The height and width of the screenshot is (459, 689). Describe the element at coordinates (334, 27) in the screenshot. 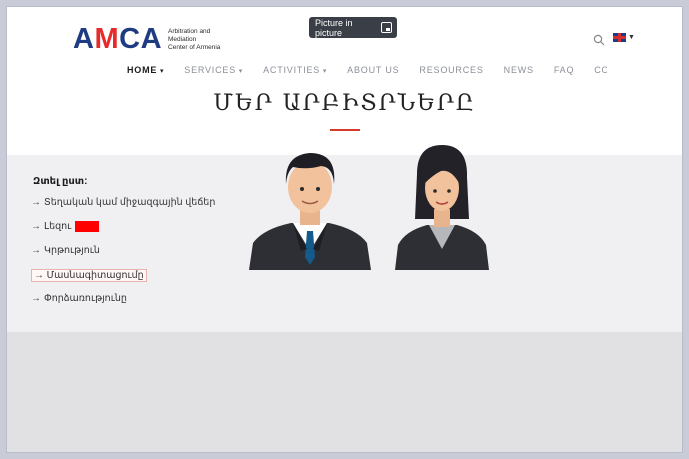

I see `pip-label: Picture in picture` at that location.